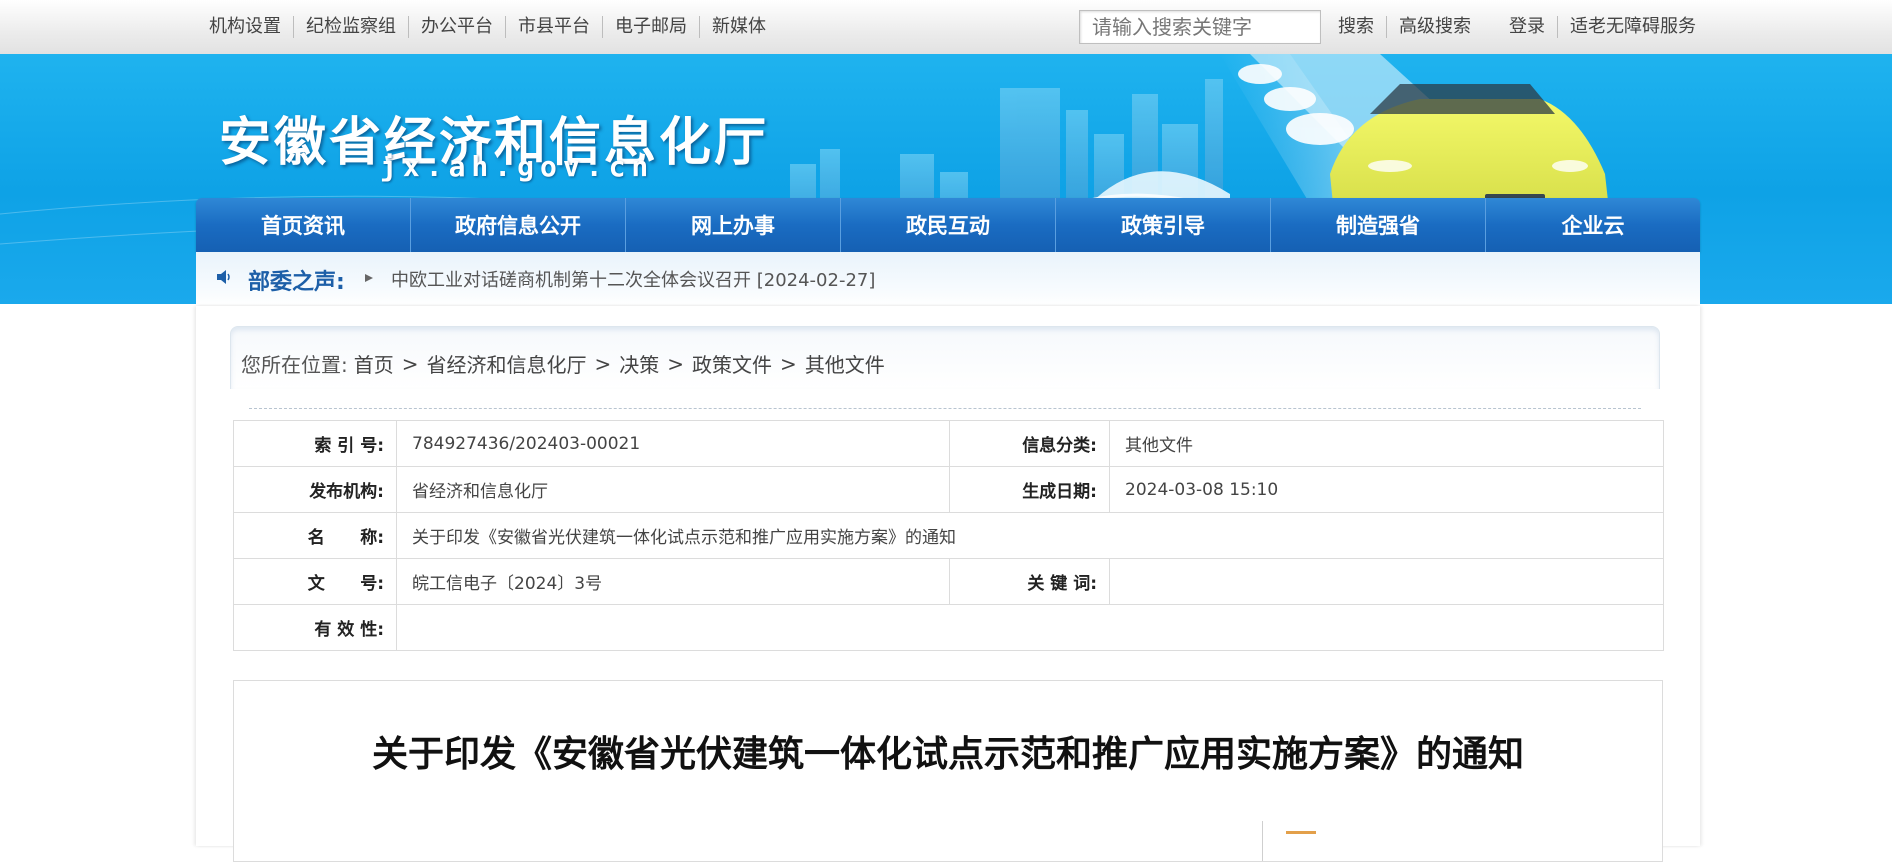  What do you see at coordinates (303, 225) in the screenshot?
I see `nav-home-news: 首页资讯` at bounding box center [303, 225].